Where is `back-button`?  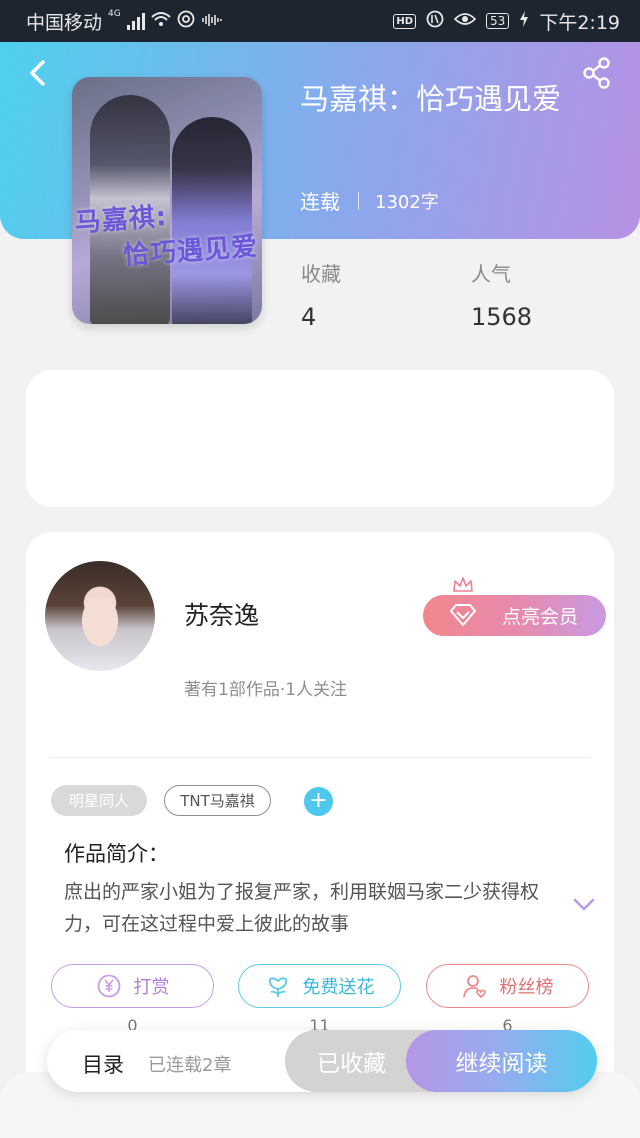 back-button is located at coordinates (37, 73).